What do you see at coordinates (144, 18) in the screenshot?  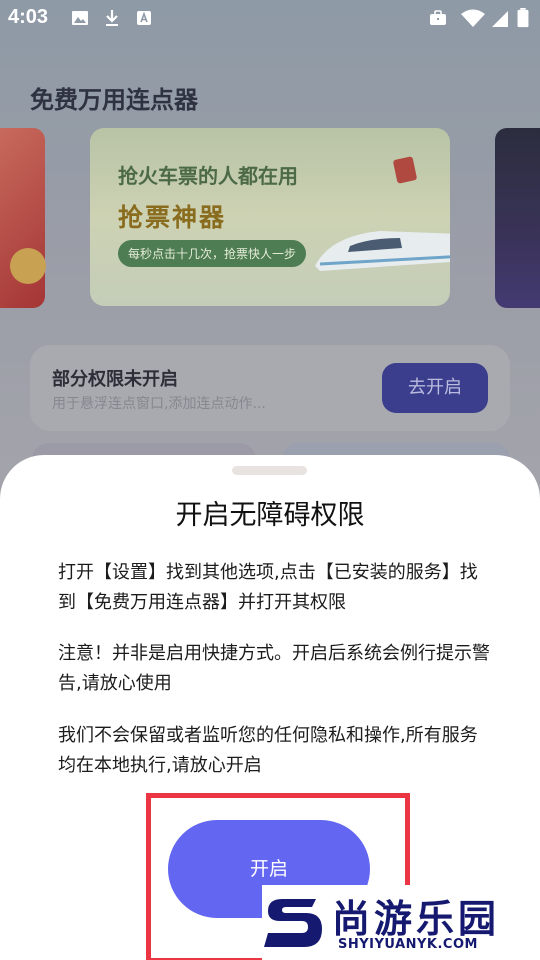 I see `font-icon` at bounding box center [144, 18].